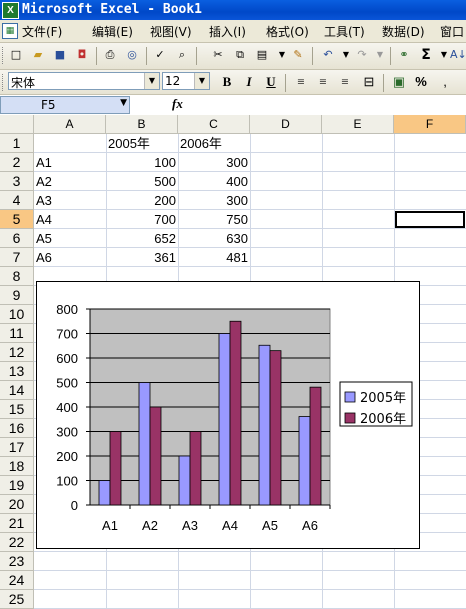 The height and width of the screenshot is (609, 466). Describe the element at coordinates (186, 81) in the screenshot. I see `font-size-box: 12 ▼` at that location.